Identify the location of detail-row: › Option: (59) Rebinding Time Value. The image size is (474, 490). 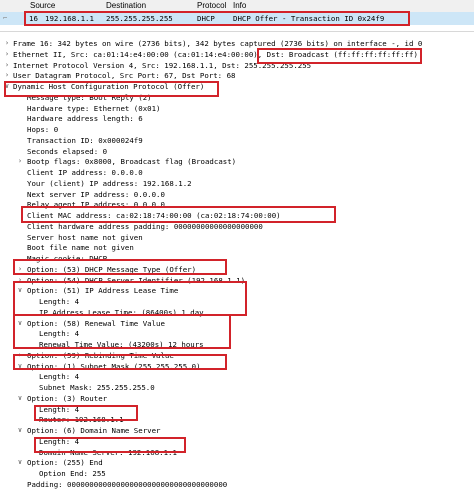
(237, 355).